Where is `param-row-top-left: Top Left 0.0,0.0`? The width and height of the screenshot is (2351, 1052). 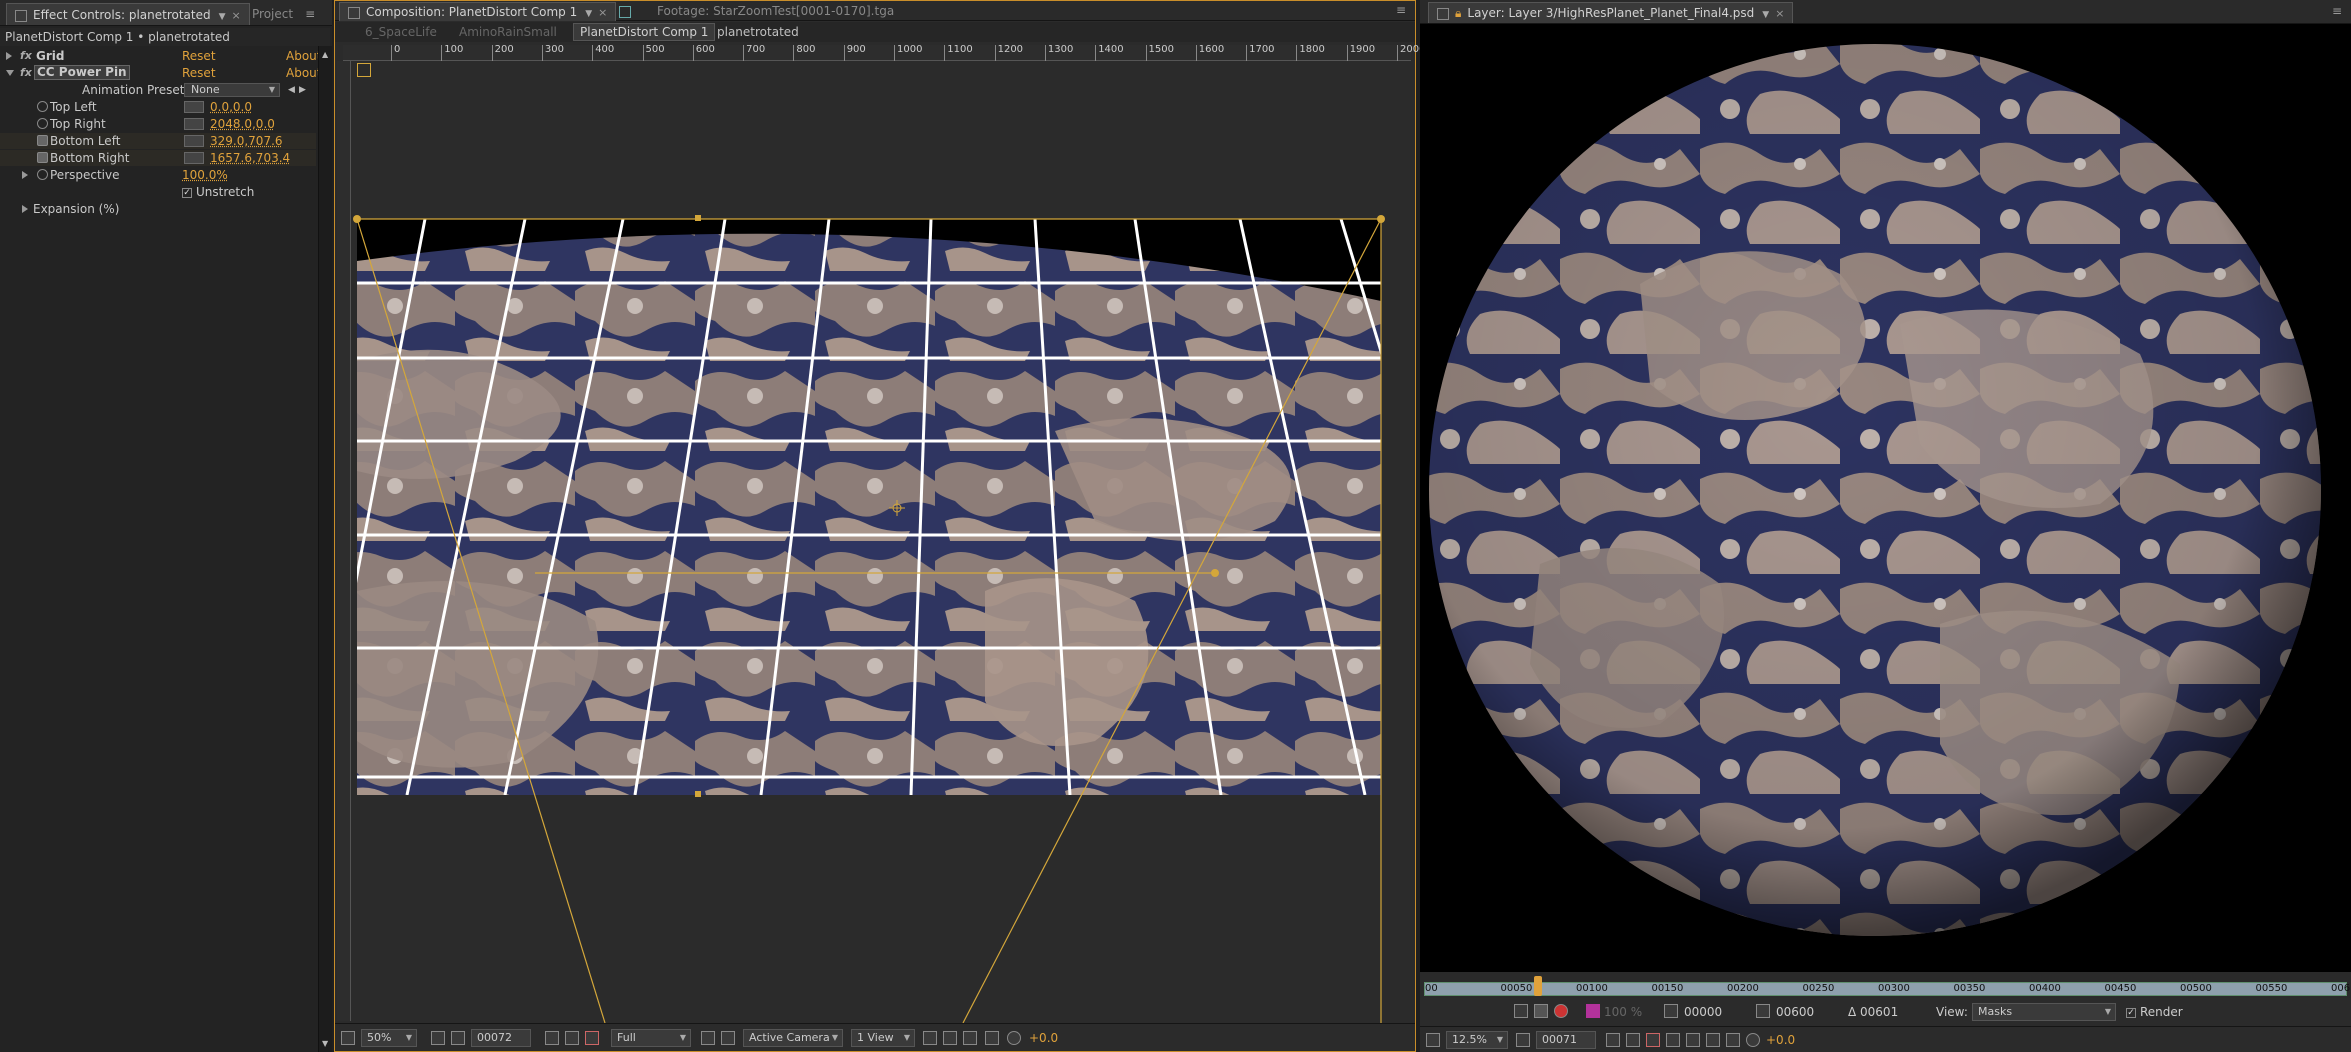
param-row-top-left: Top Left 0.0,0.0 is located at coordinates (158, 107).